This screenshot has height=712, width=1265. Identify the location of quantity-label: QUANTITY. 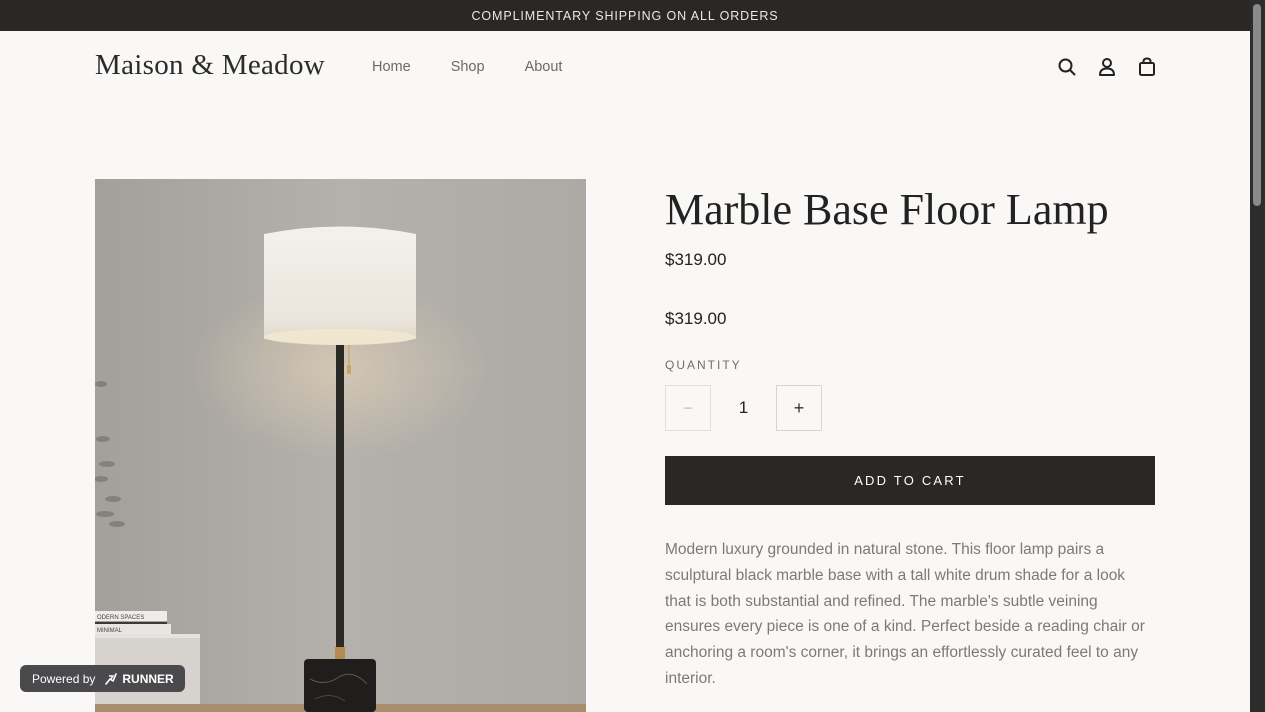
(703, 365).